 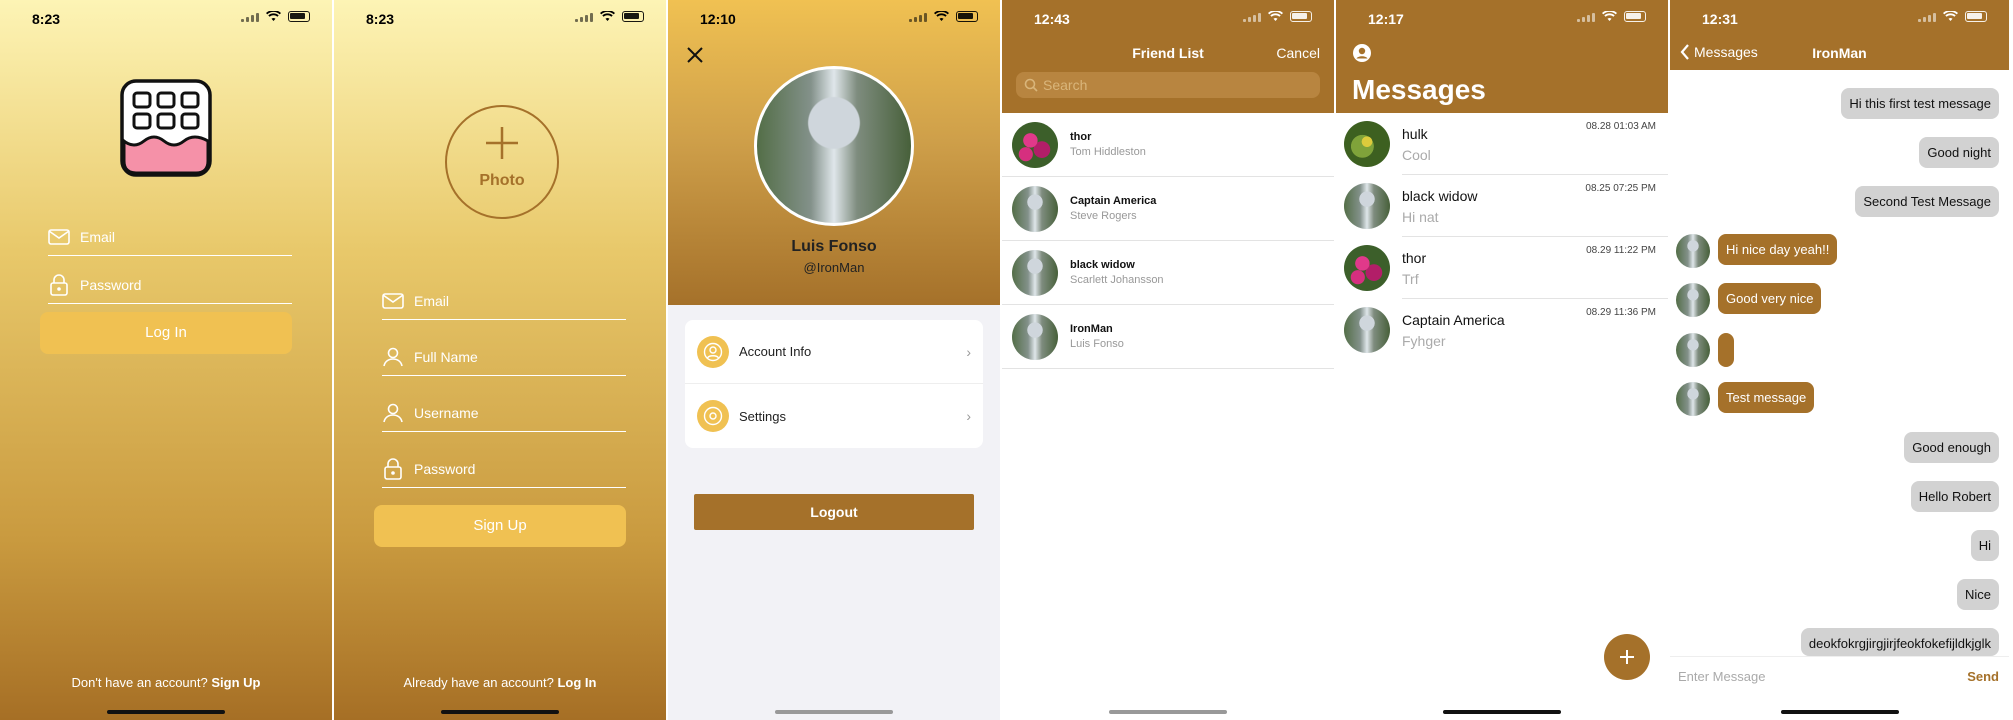 What do you see at coordinates (1113, 201) in the screenshot?
I see `friend-name: Captain America` at bounding box center [1113, 201].